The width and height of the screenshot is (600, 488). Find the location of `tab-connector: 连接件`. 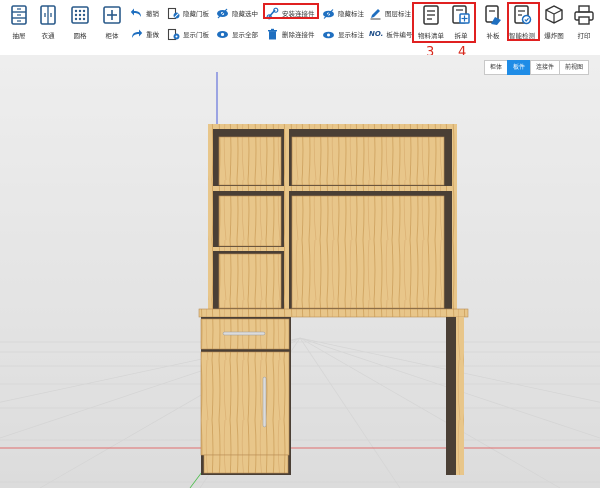

tab-connector: 连接件 is located at coordinates (545, 67).